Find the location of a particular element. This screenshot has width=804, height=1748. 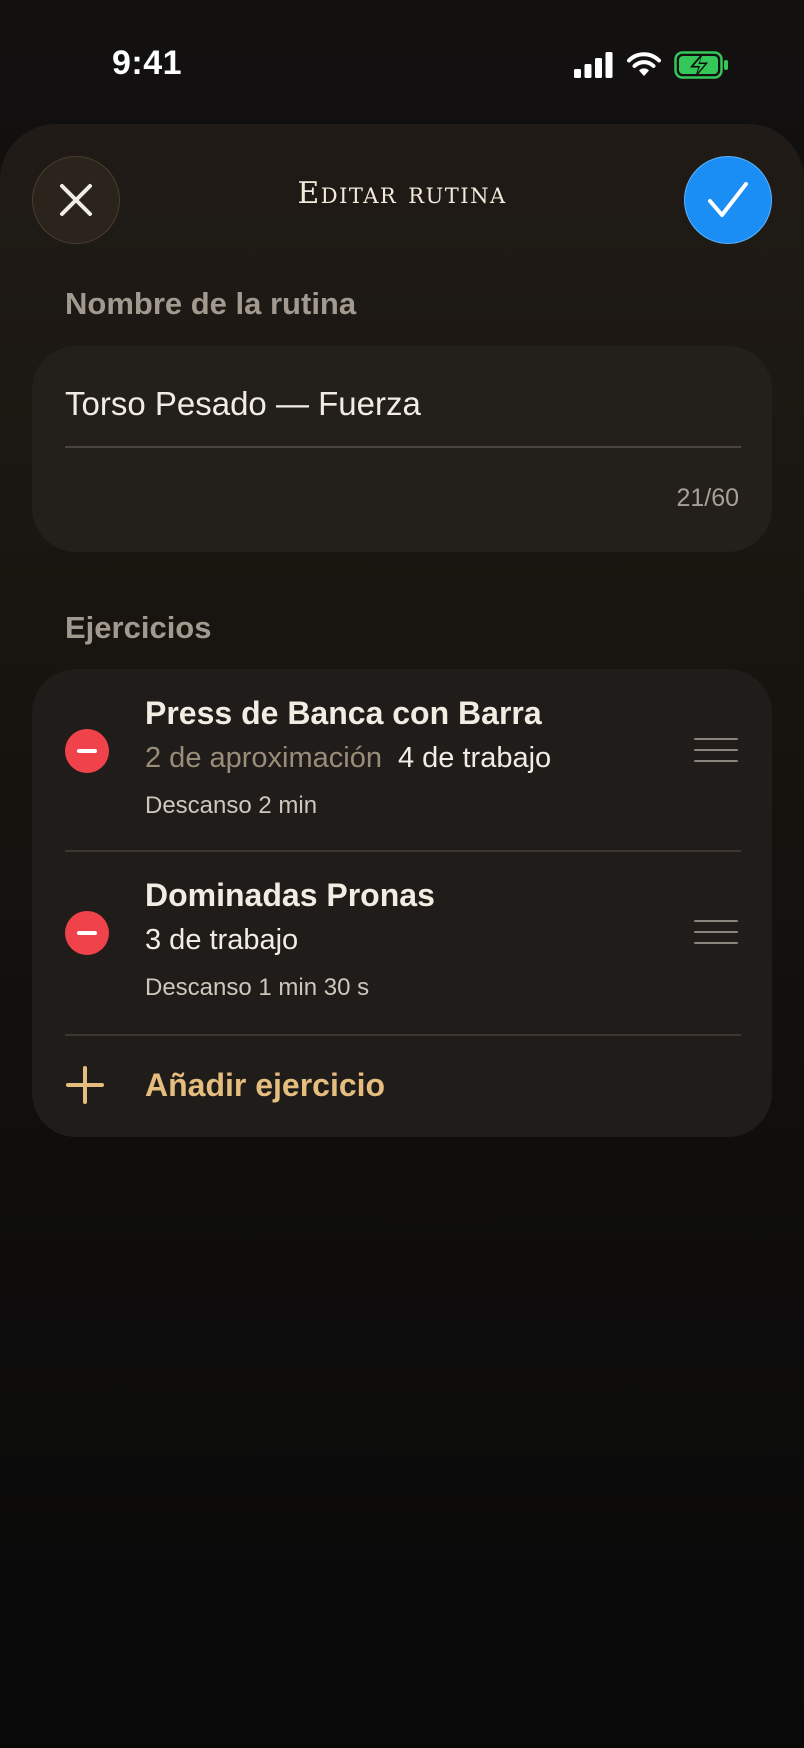

plus-icon is located at coordinates (85, 1085).